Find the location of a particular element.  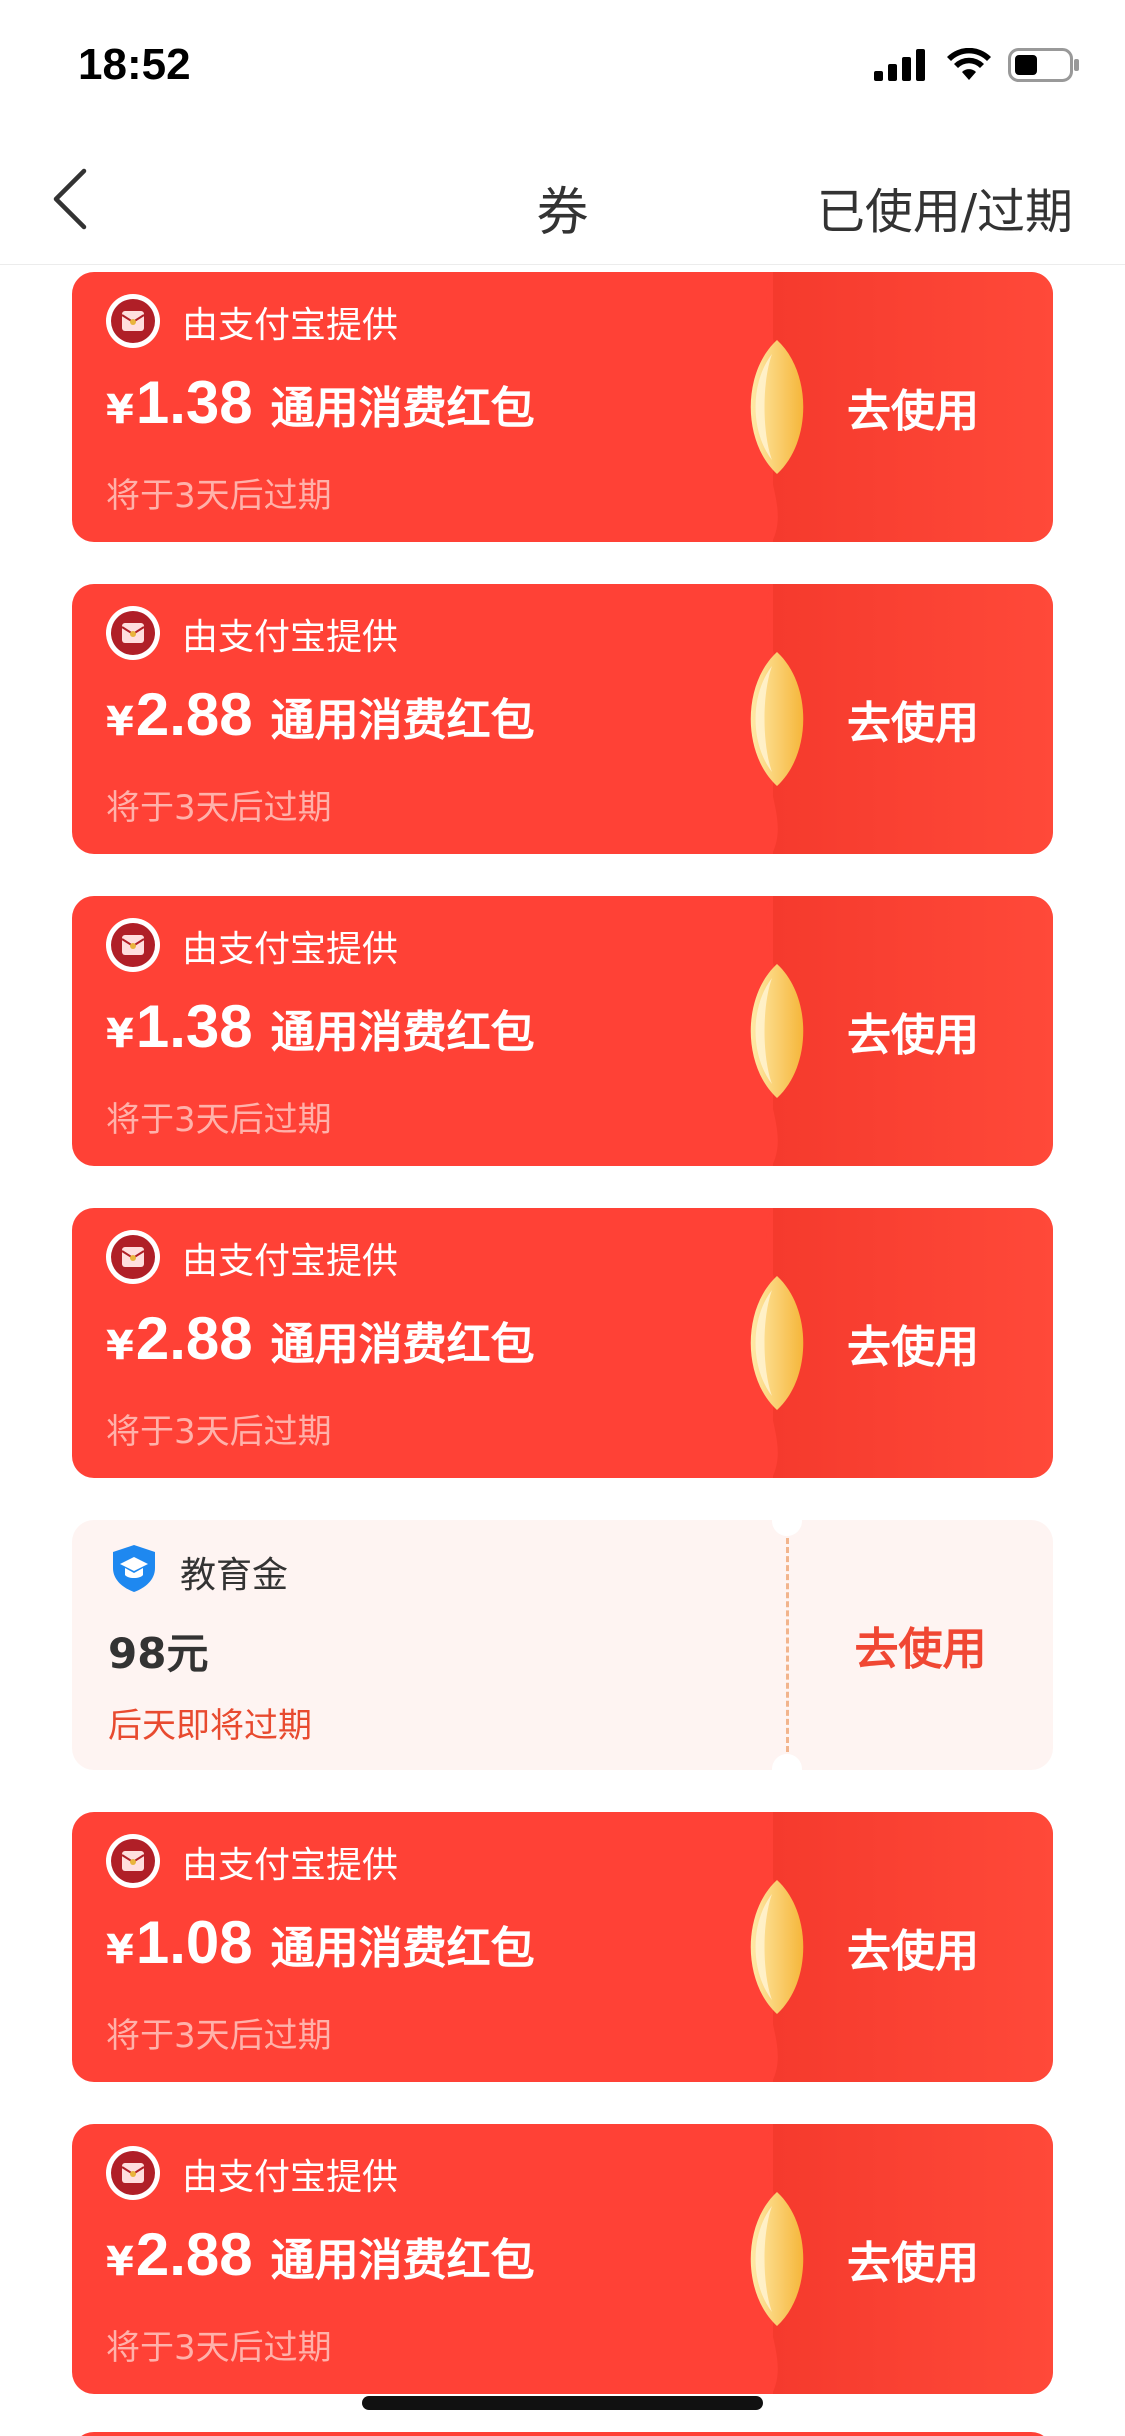

amount-row: ¥ 1.08 通用消费红包 is located at coordinates (320, 1942).